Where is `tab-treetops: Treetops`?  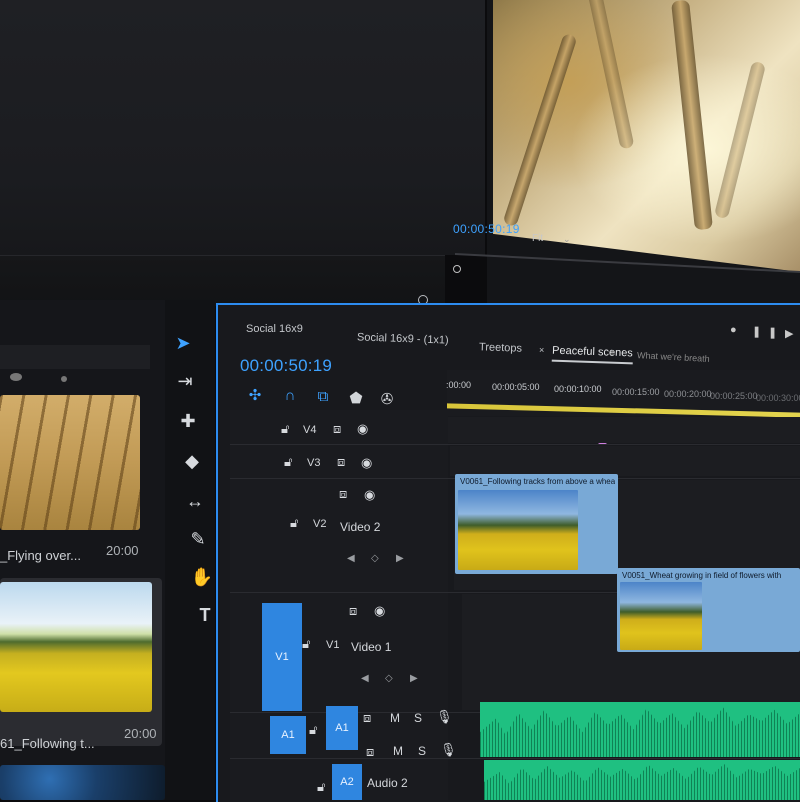
tab-treetops: Treetops is located at coordinates (500, 347).